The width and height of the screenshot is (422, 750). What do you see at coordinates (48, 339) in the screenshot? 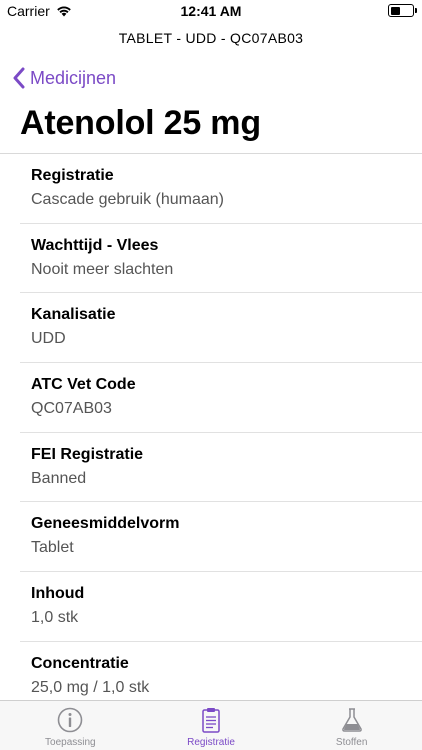
I see `row-value: UDD` at bounding box center [48, 339].